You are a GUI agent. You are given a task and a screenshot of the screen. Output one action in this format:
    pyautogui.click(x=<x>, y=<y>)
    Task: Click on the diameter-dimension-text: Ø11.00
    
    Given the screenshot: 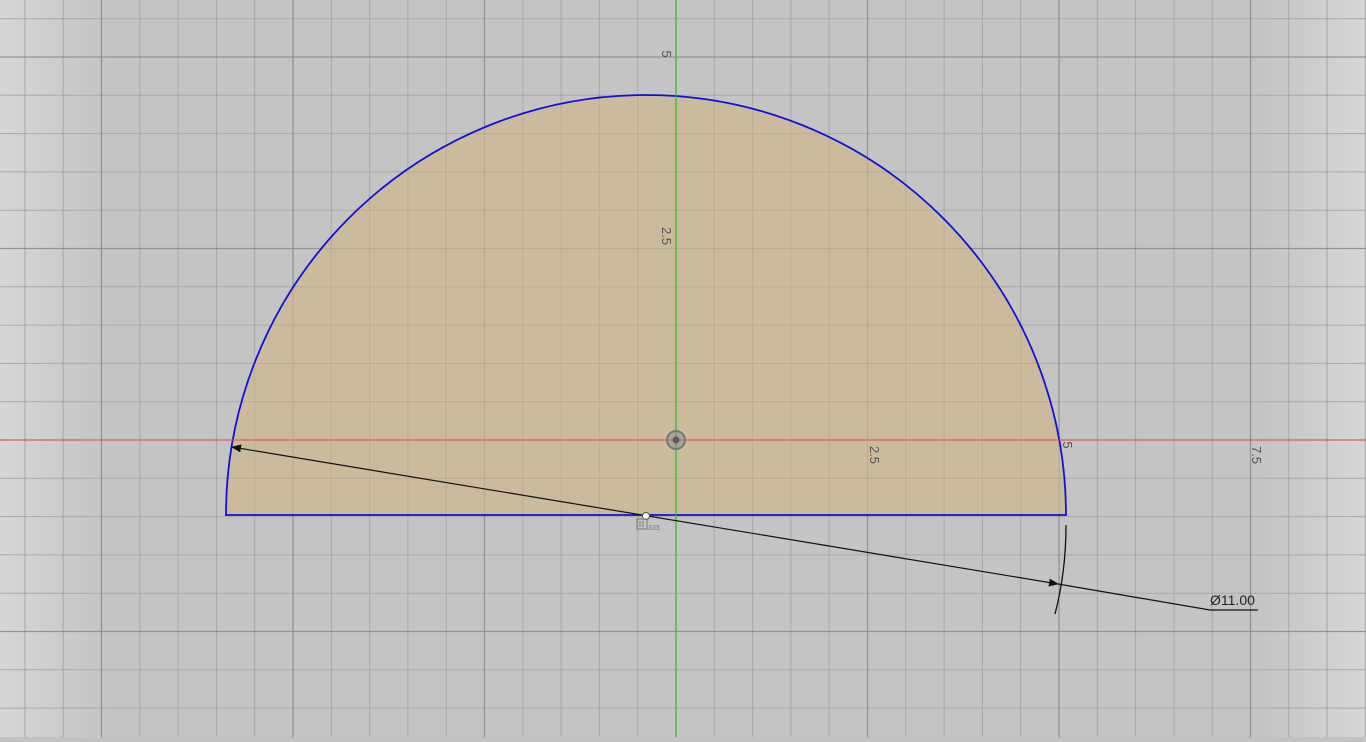 What is the action you would take?
    pyautogui.click(x=1232, y=600)
    